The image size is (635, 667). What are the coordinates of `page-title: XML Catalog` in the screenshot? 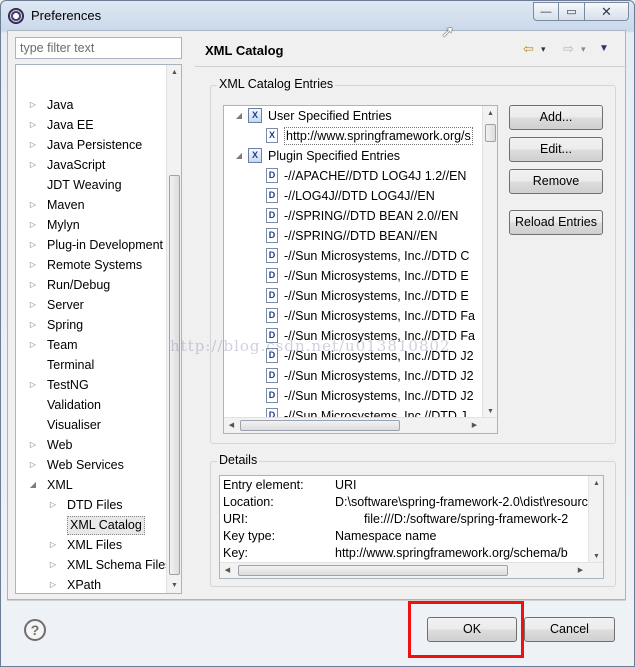 It's located at (244, 50).